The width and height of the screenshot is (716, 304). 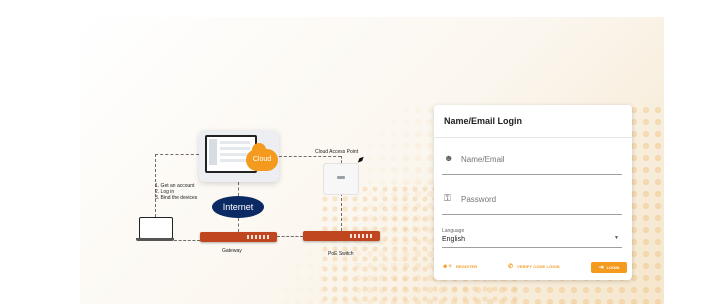 What do you see at coordinates (616, 238) in the screenshot?
I see `caret-down-icon: ▼` at bounding box center [616, 238].